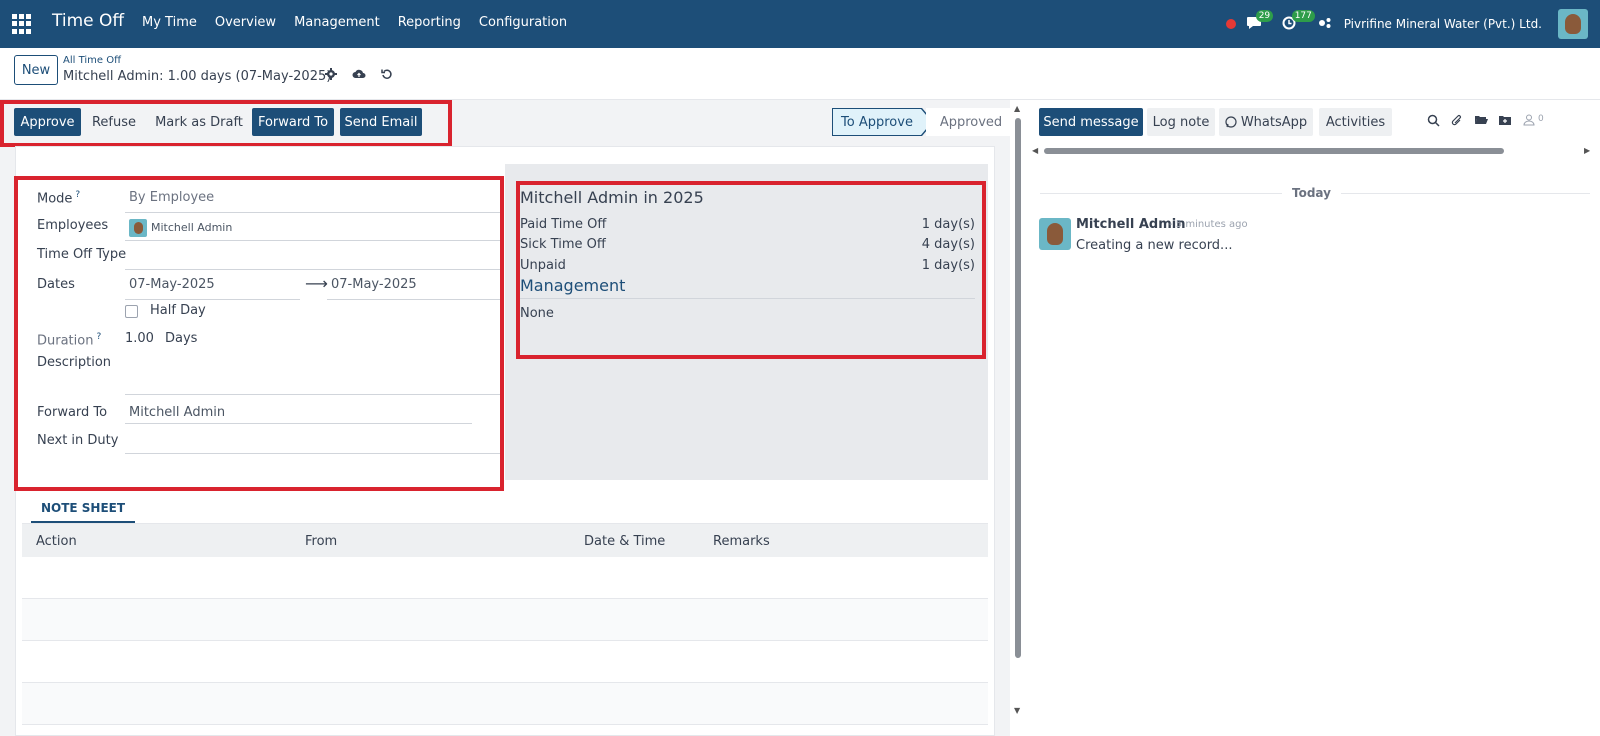  I want to click on user-avatar, so click(1573, 24).